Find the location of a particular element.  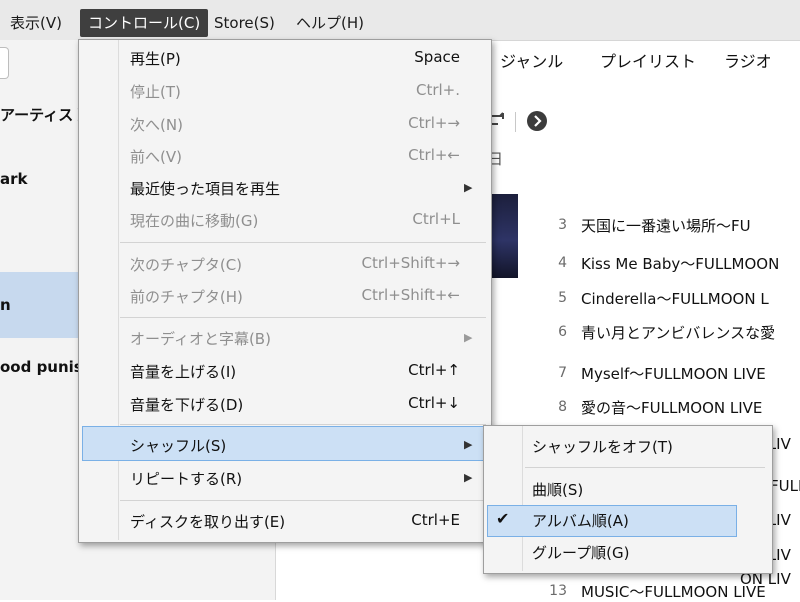

track-title: Myself〜FULLMOON LIVE is located at coordinates (673, 373).